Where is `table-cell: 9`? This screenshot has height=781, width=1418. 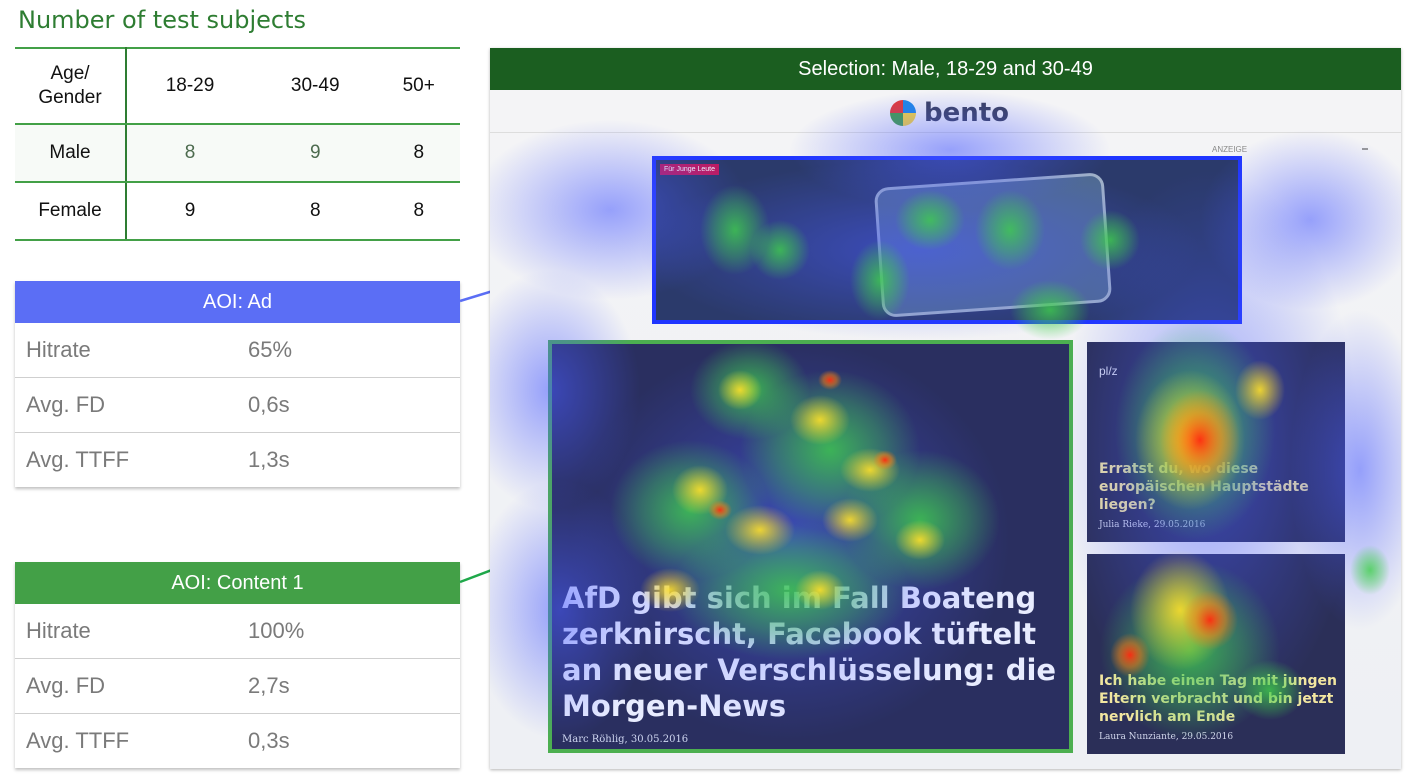 table-cell: 9 is located at coordinates (189, 211).